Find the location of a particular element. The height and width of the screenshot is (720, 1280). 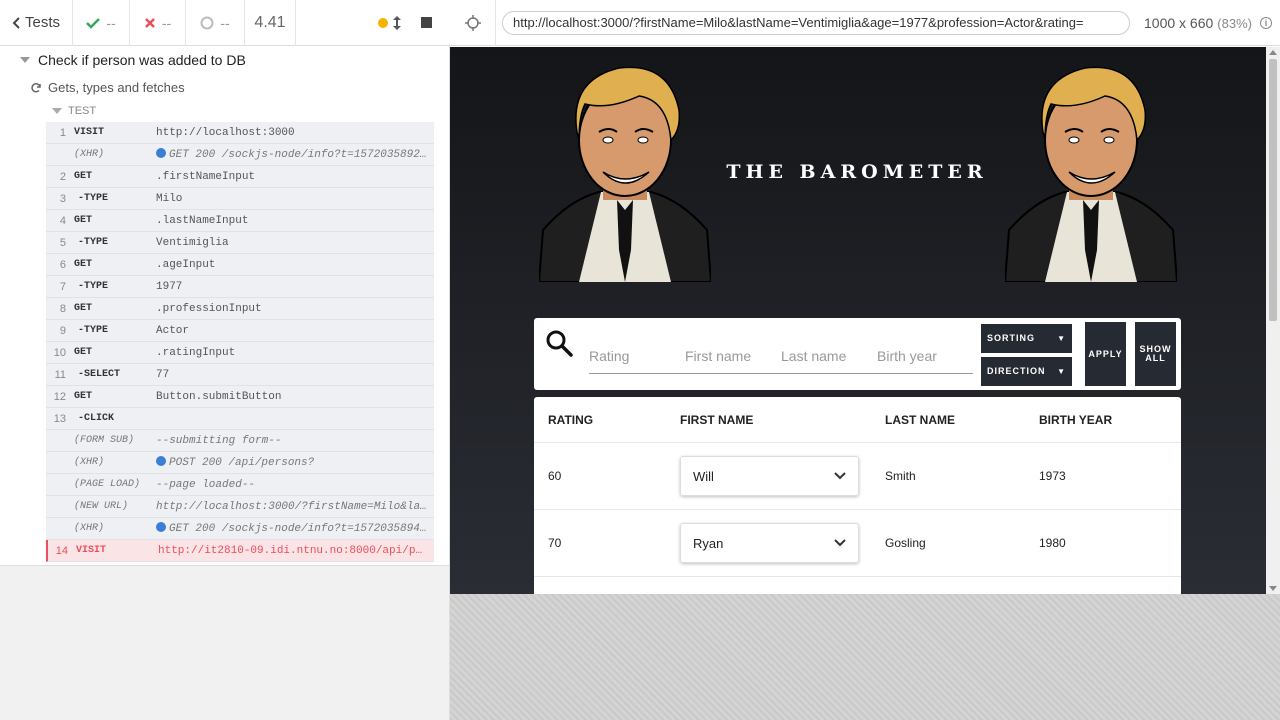

direction-select: DIRECTION ▼ is located at coordinates (1026, 371).